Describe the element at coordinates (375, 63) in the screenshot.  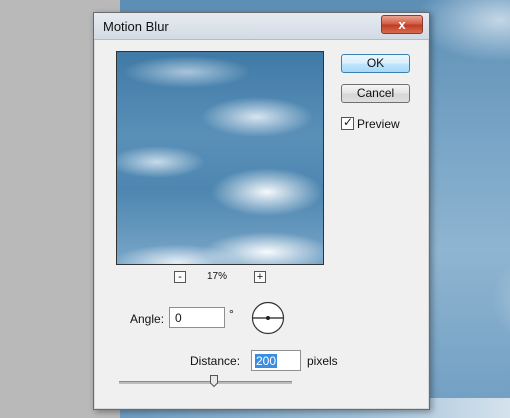
I see `ok-button: OK` at that location.